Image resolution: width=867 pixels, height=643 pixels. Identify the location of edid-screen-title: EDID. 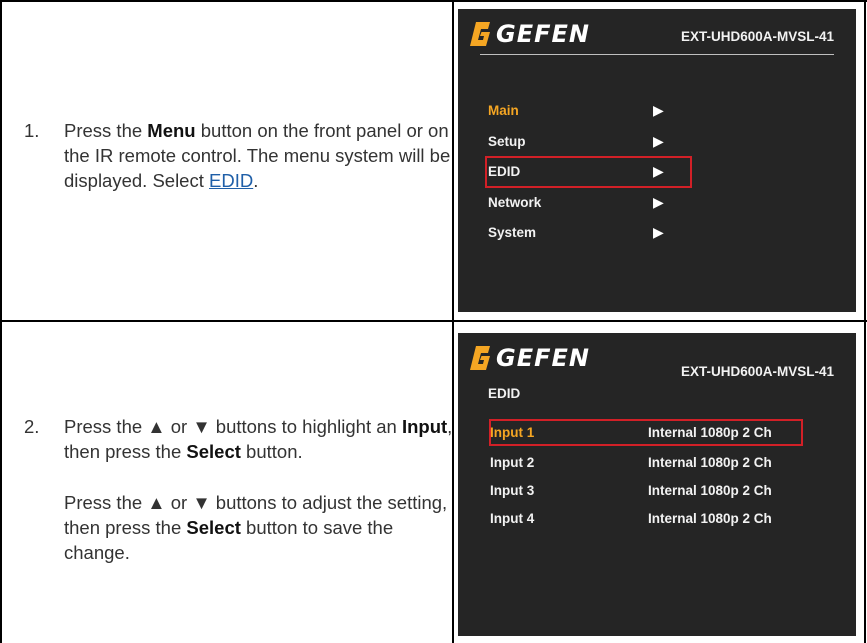
(504, 393).